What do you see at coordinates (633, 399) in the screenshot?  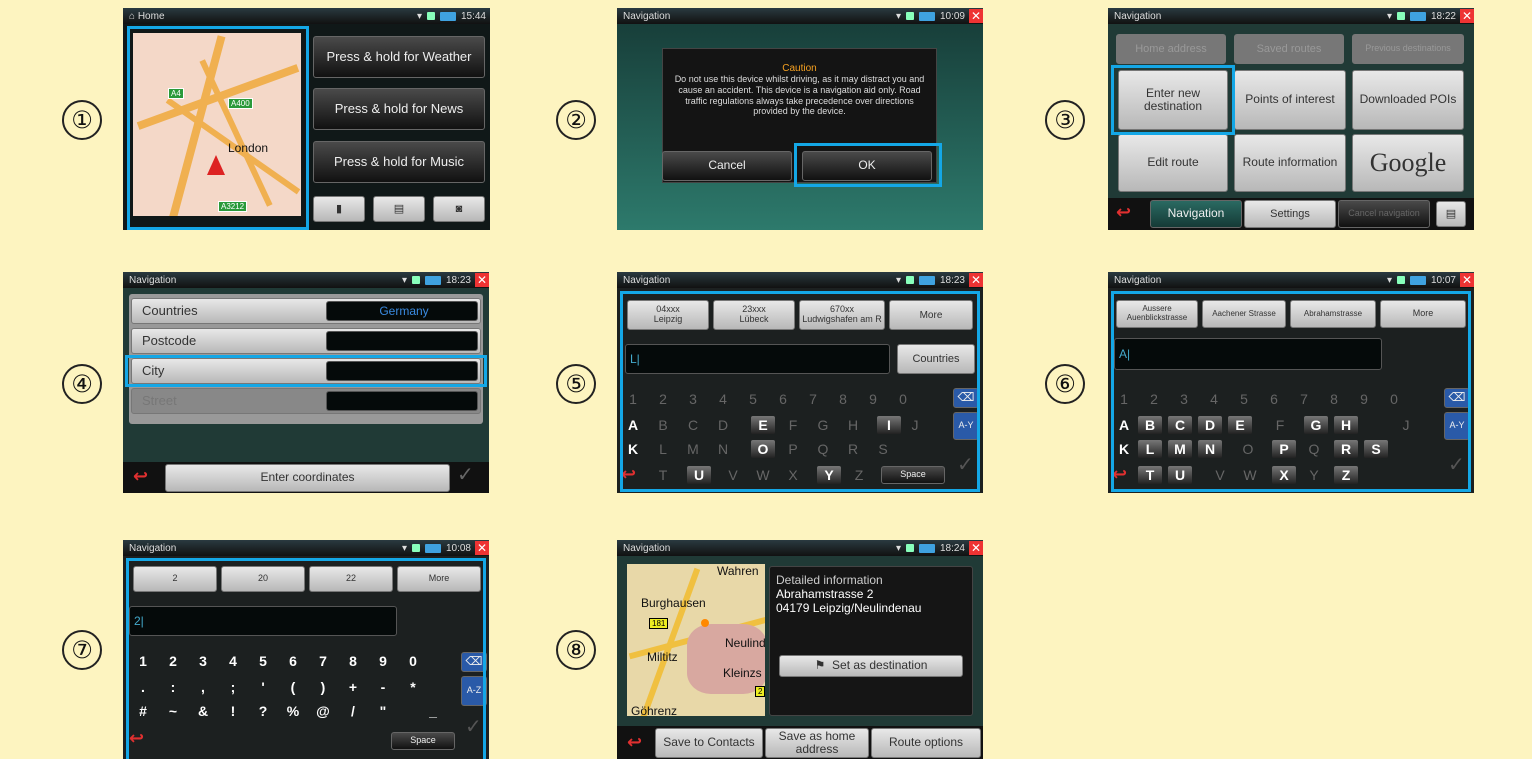 I see `key-1: 1` at bounding box center [633, 399].